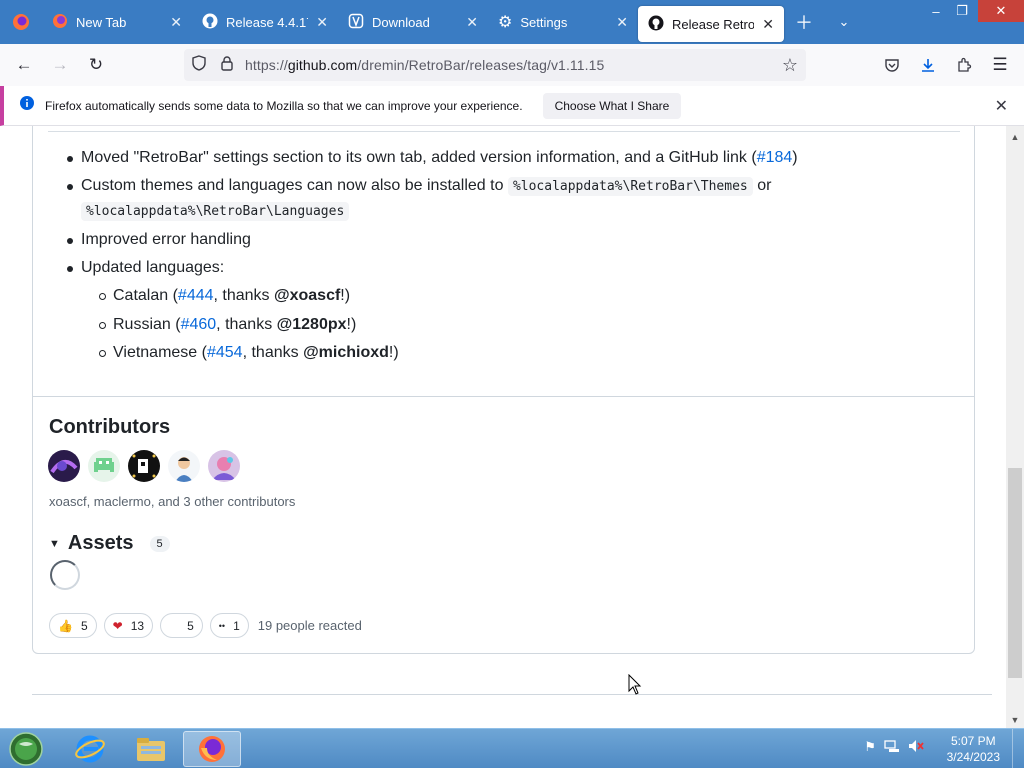 Image resolution: width=1024 pixels, height=768 pixels. What do you see at coordinates (612, 105) in the screenshot?
I see `choose-what-i-share-button: Choose What I Share` at bounding box center [612, 105].